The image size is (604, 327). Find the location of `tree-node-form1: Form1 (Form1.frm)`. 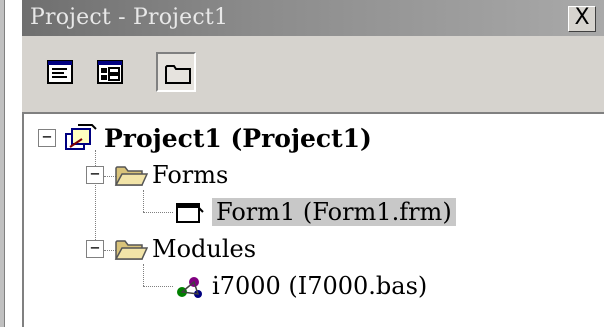

tree-node-form1: Form1 (Form1.frm) is located at coordinates (315, 212).